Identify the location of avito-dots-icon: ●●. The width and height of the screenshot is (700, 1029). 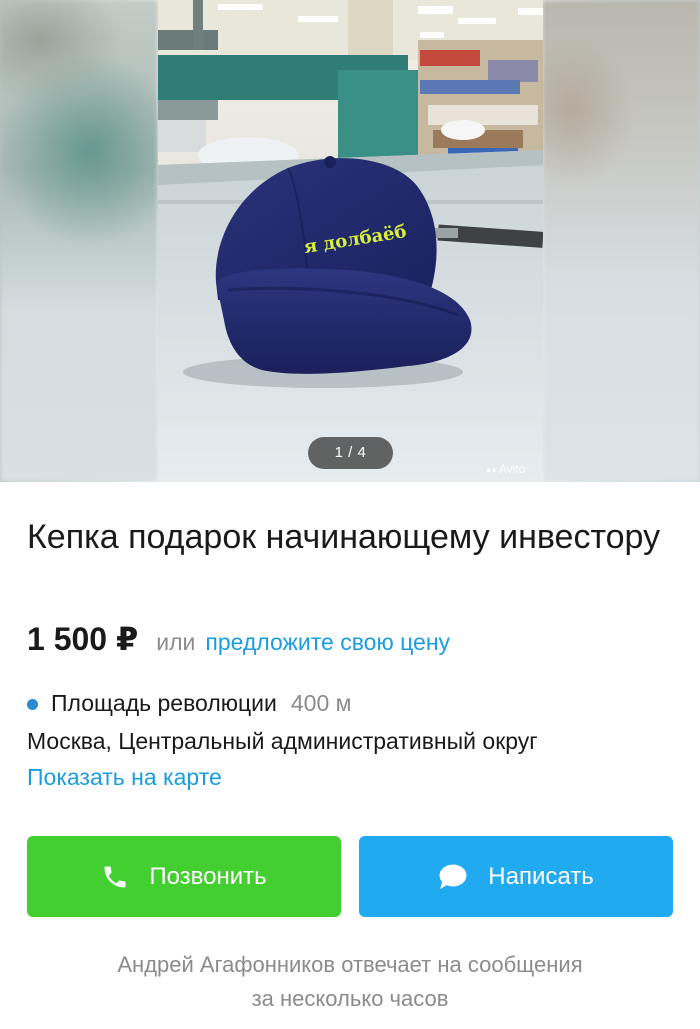
(491, 470).